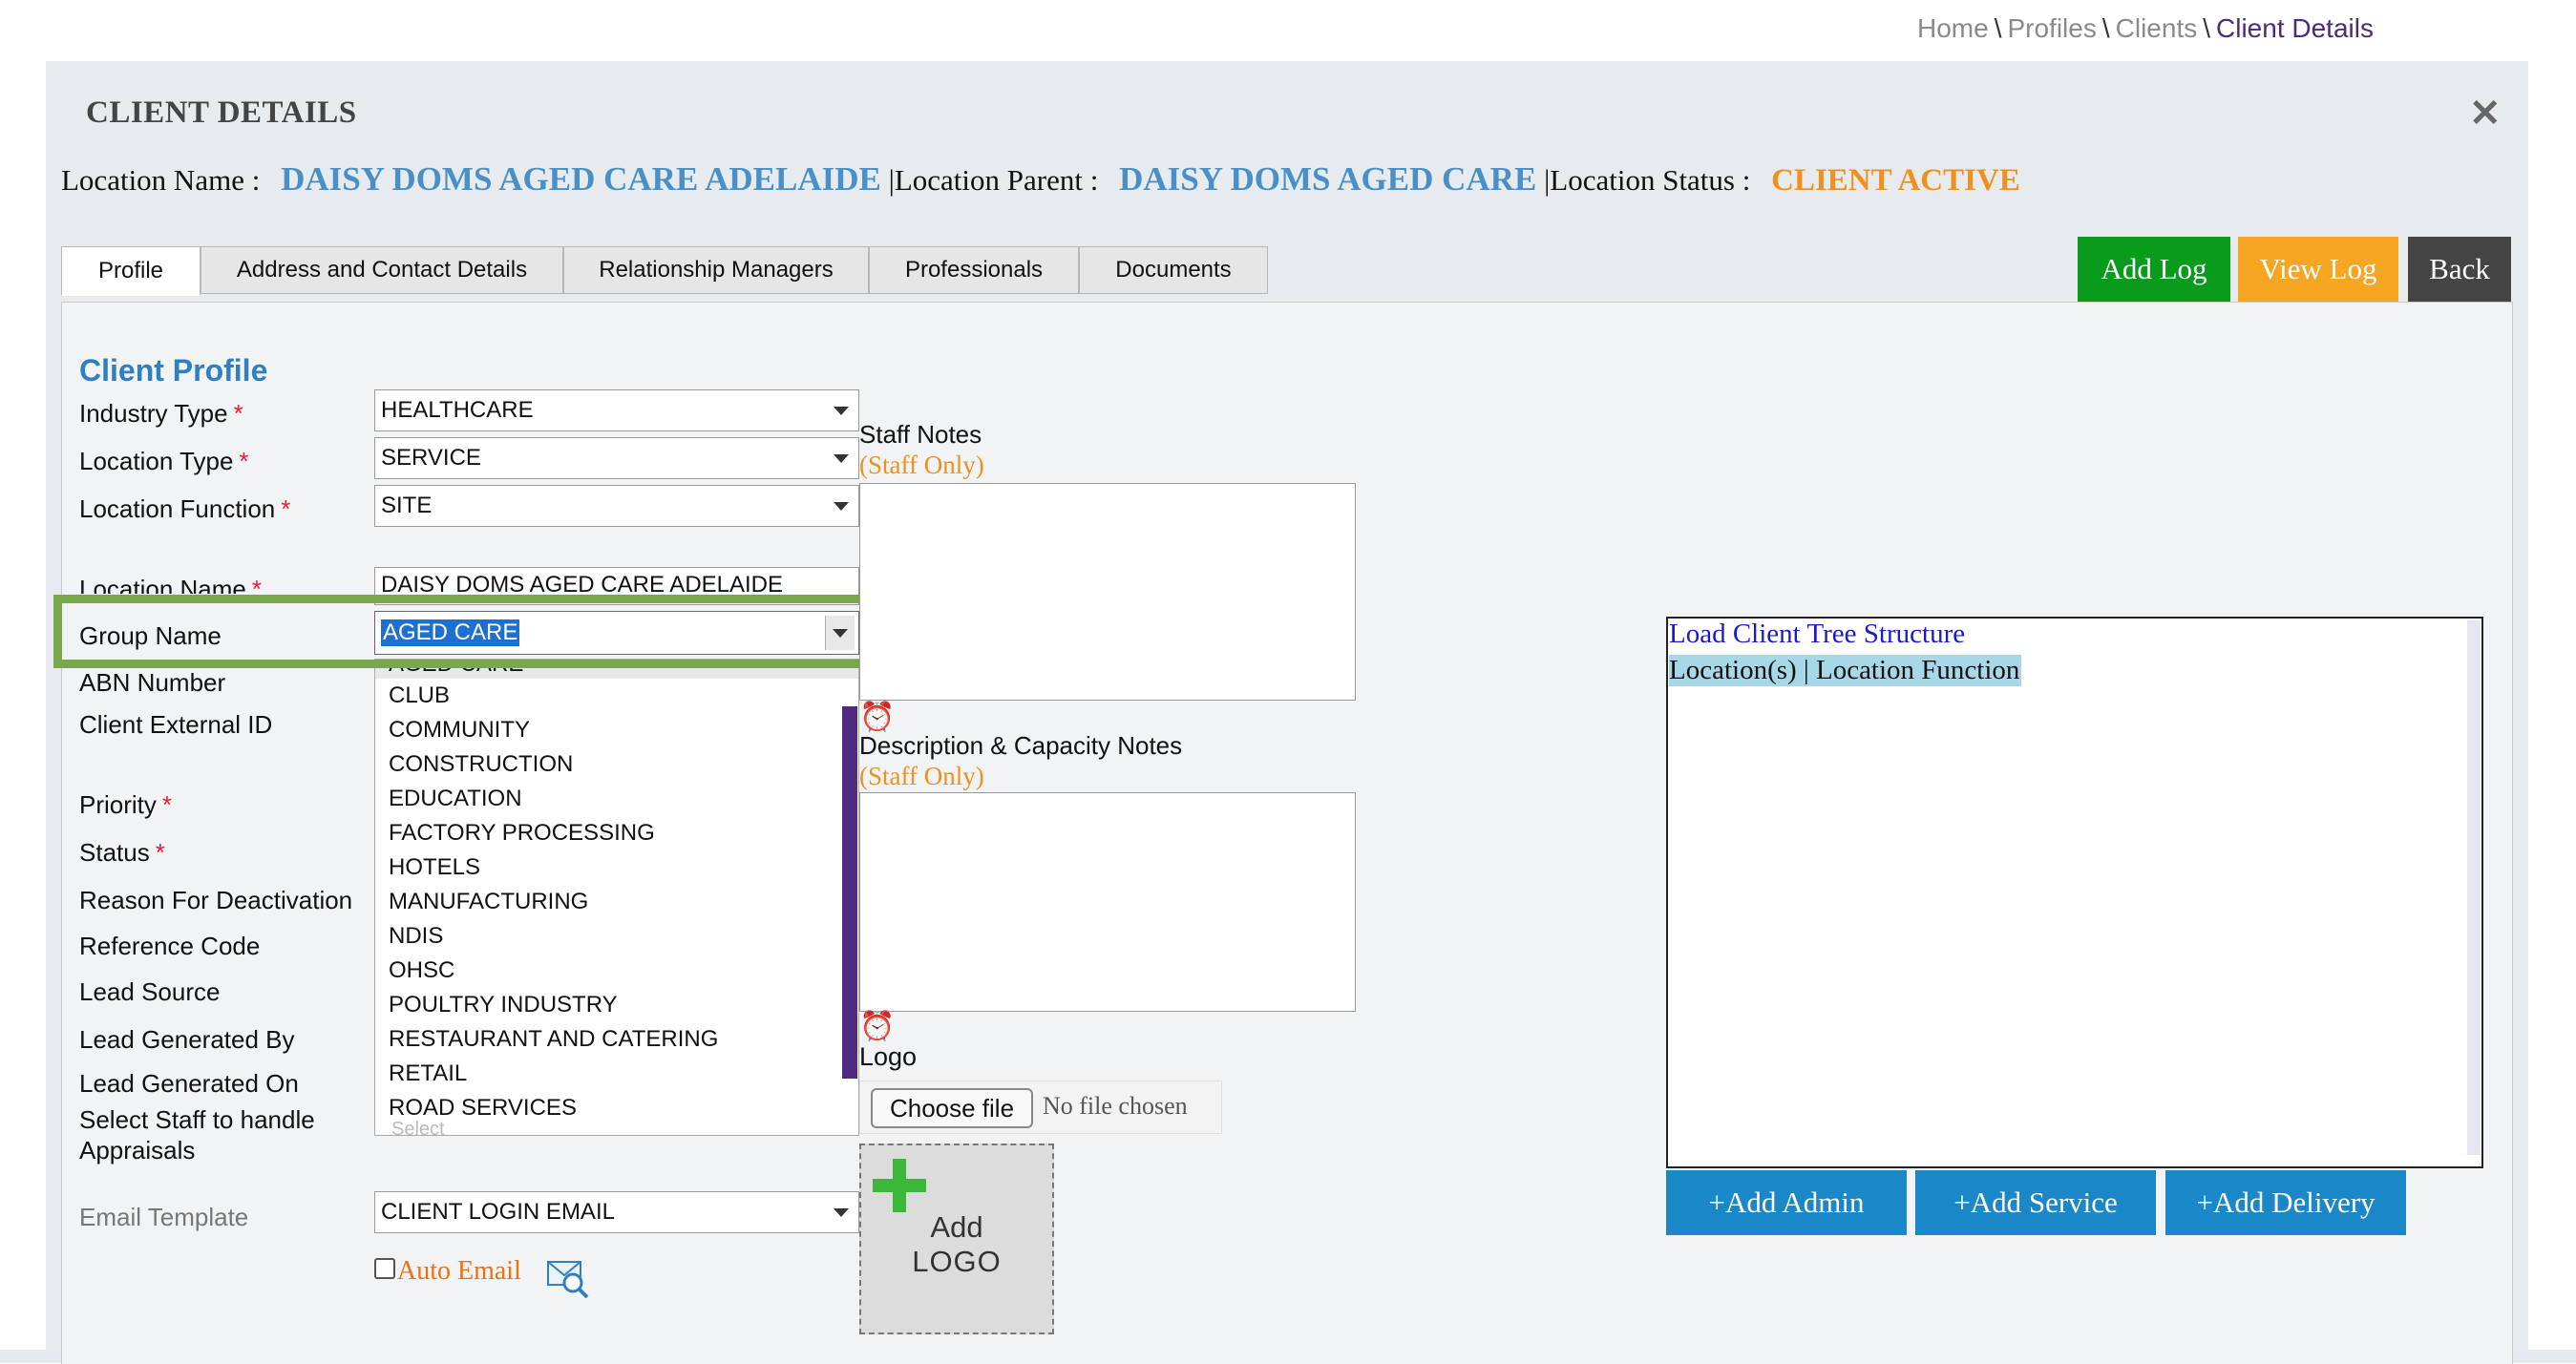  Describe the element at coordinates (137, 1150) in the screenshot. I see `appraisals-label: Appraisals` at that location.